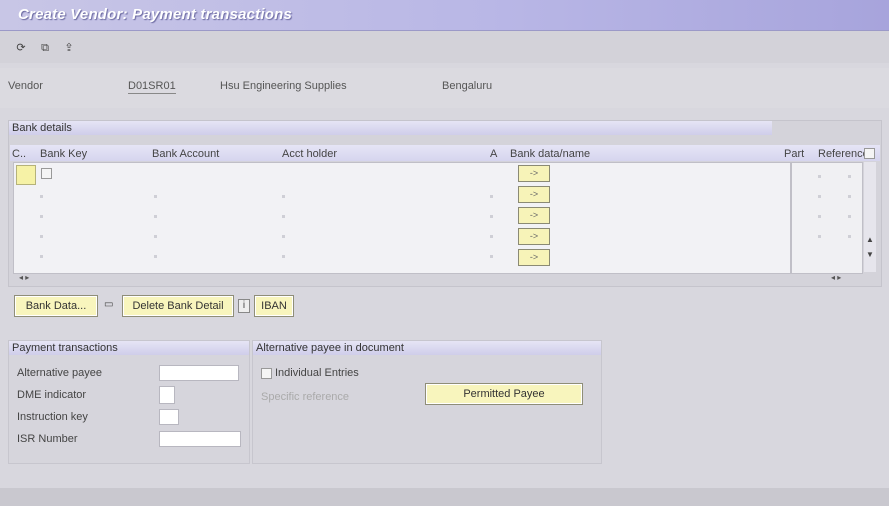  What do you see at coordinates (47, 439) in the screenshot?
I see `isr-number-label: ISR Number` at bounding box center [47, 439].